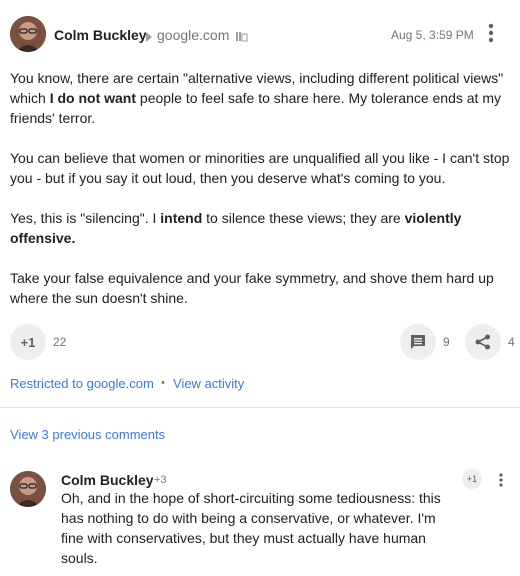 The width and height of the screenshot is (520, 576). I want to click on view-previous-comments-link: View 3 previous comments, so click(87, 434).